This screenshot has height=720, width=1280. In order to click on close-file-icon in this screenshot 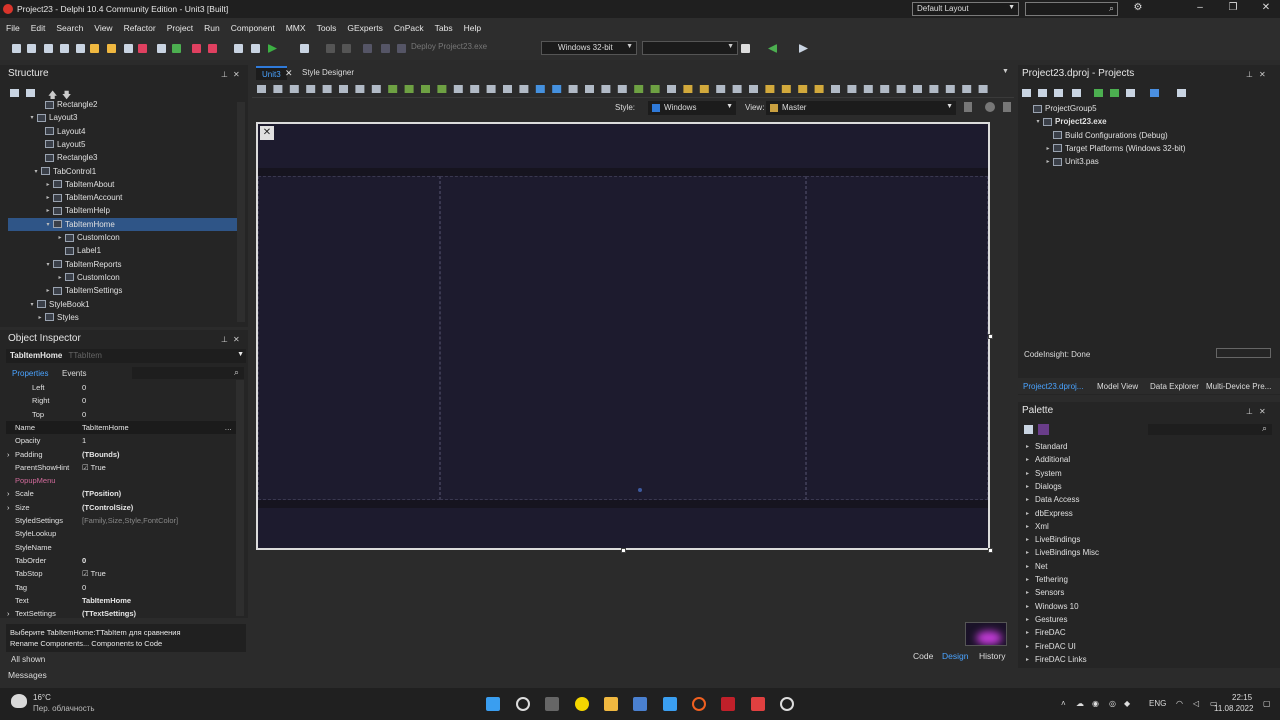, I will do `click(128, 48)`.